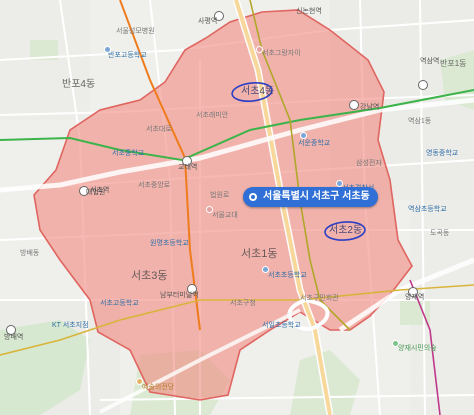 The image size is (474, 415). Describe the element at coordinates (370, 107) in the screenshot. I see `station-label-gangnam: 강남역` at that location.